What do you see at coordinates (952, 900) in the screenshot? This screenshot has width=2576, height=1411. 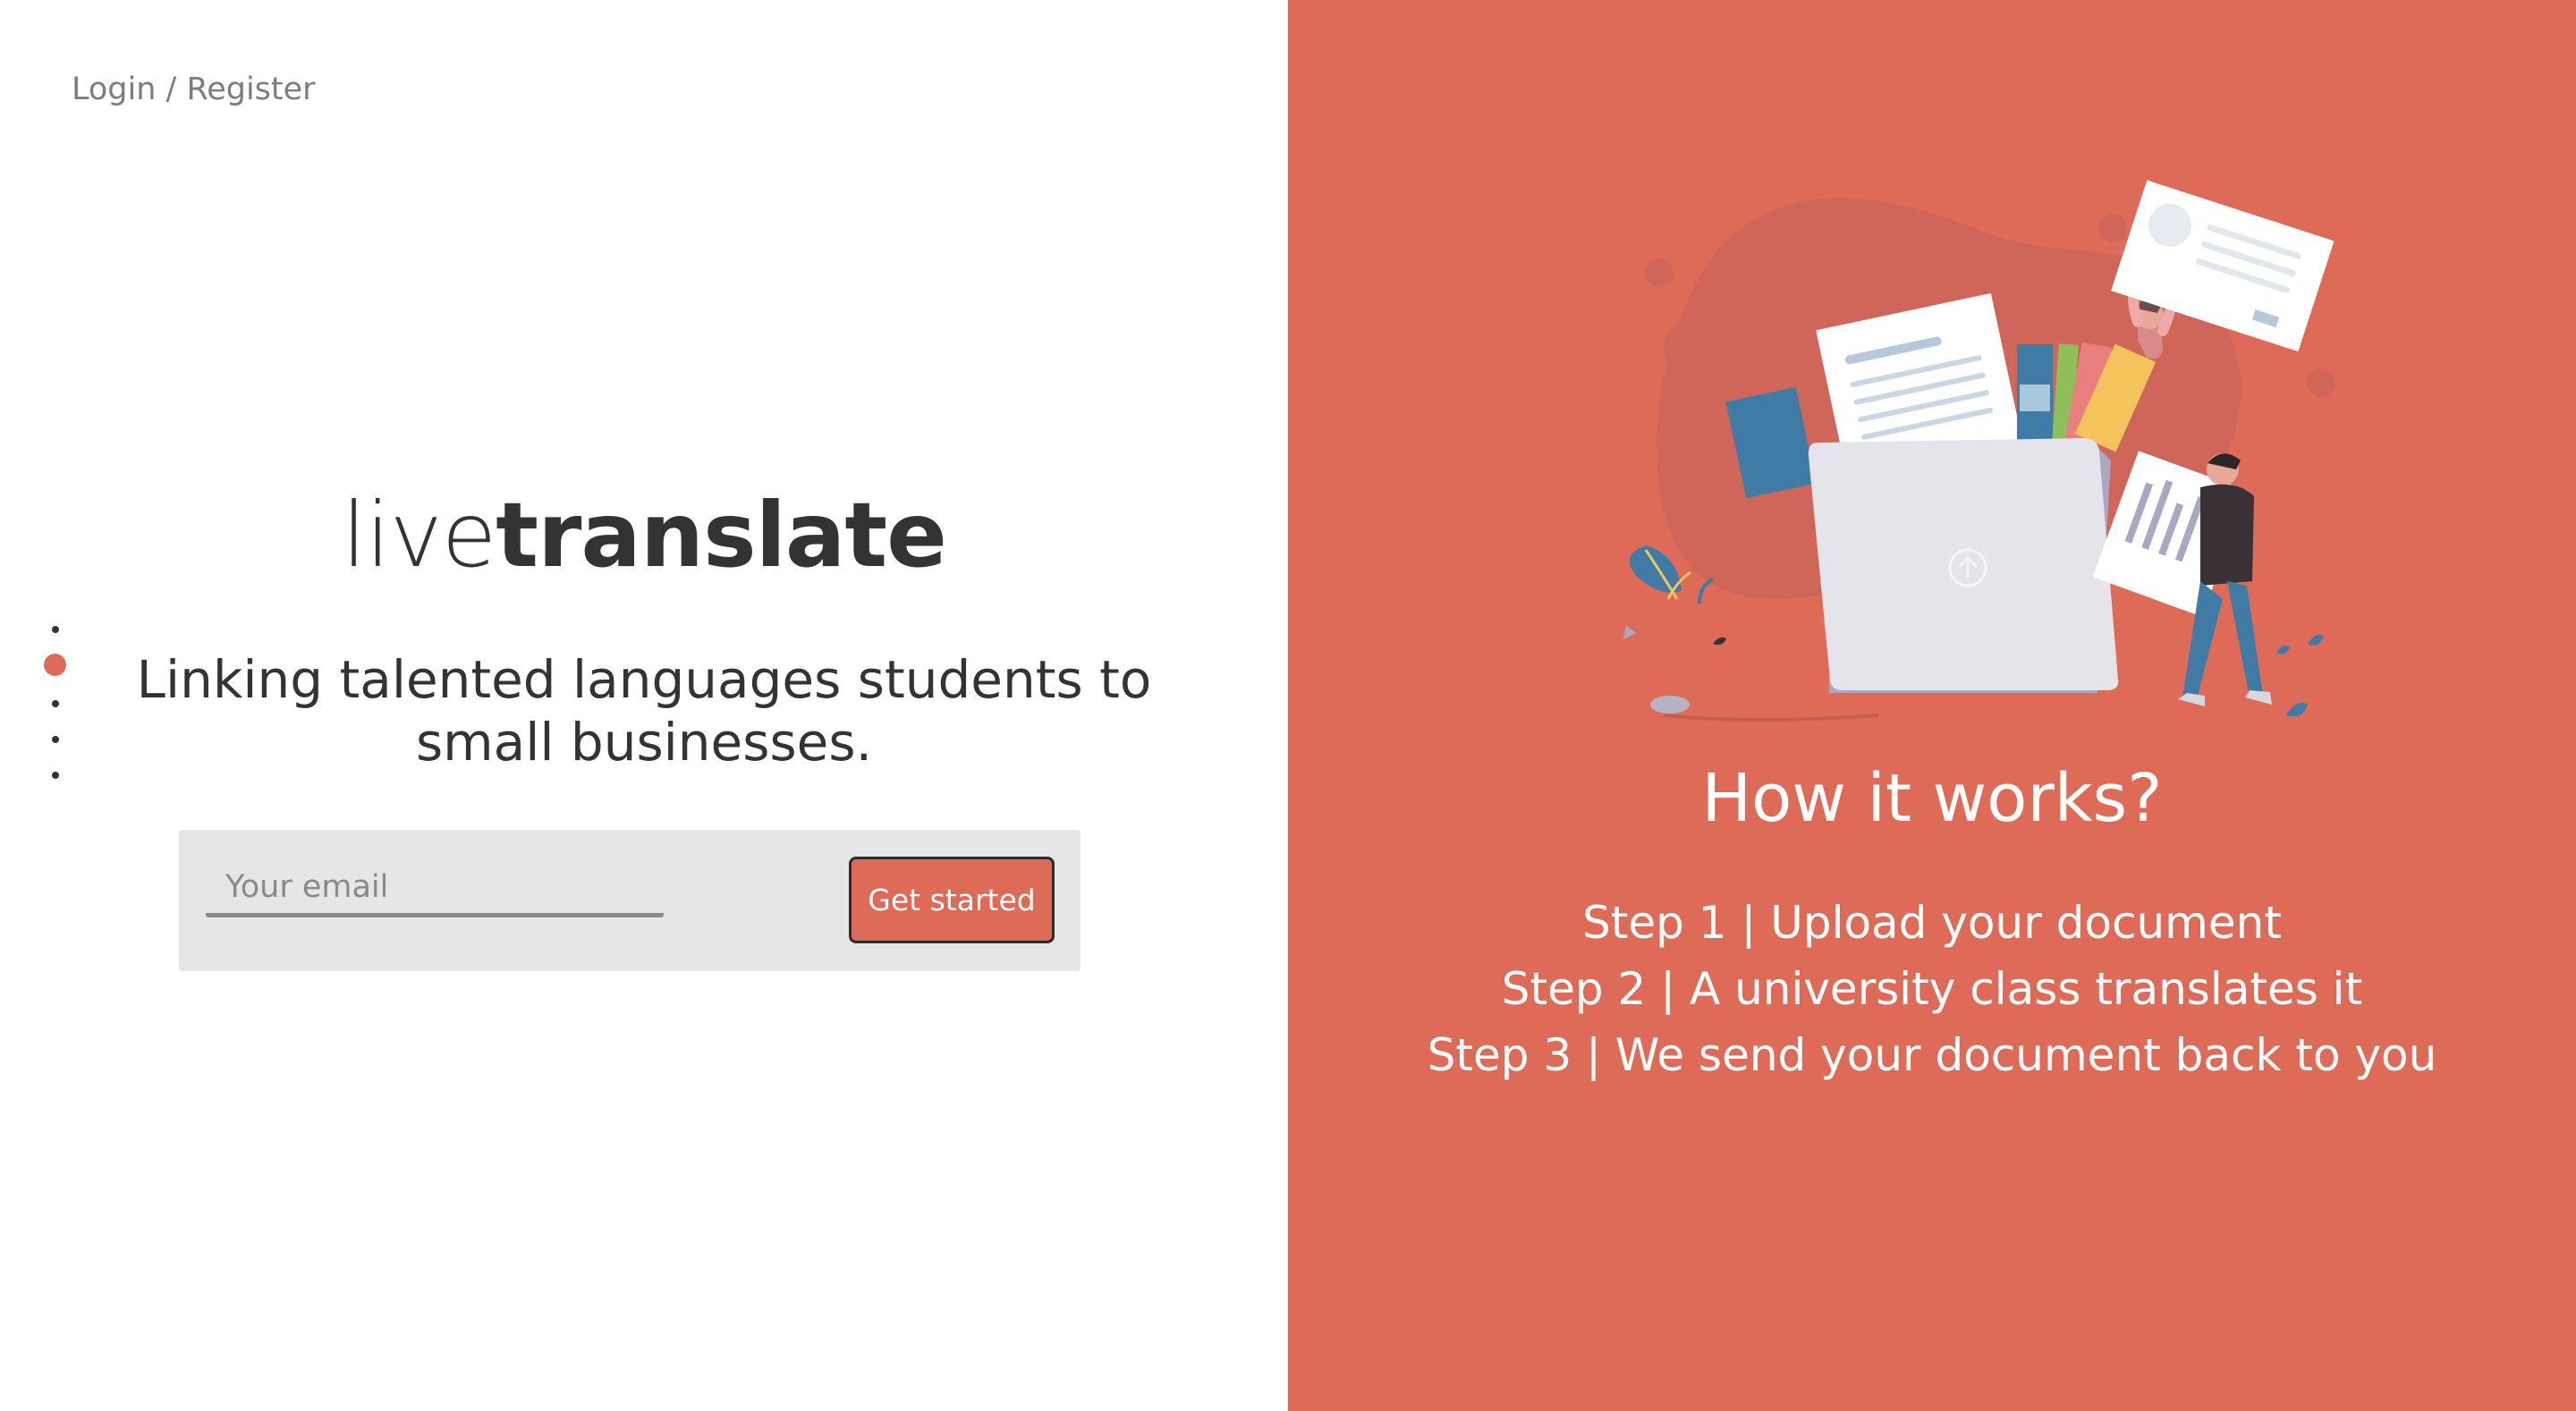 I see `get-started-button: Get started` at bounding box center [952, 900].